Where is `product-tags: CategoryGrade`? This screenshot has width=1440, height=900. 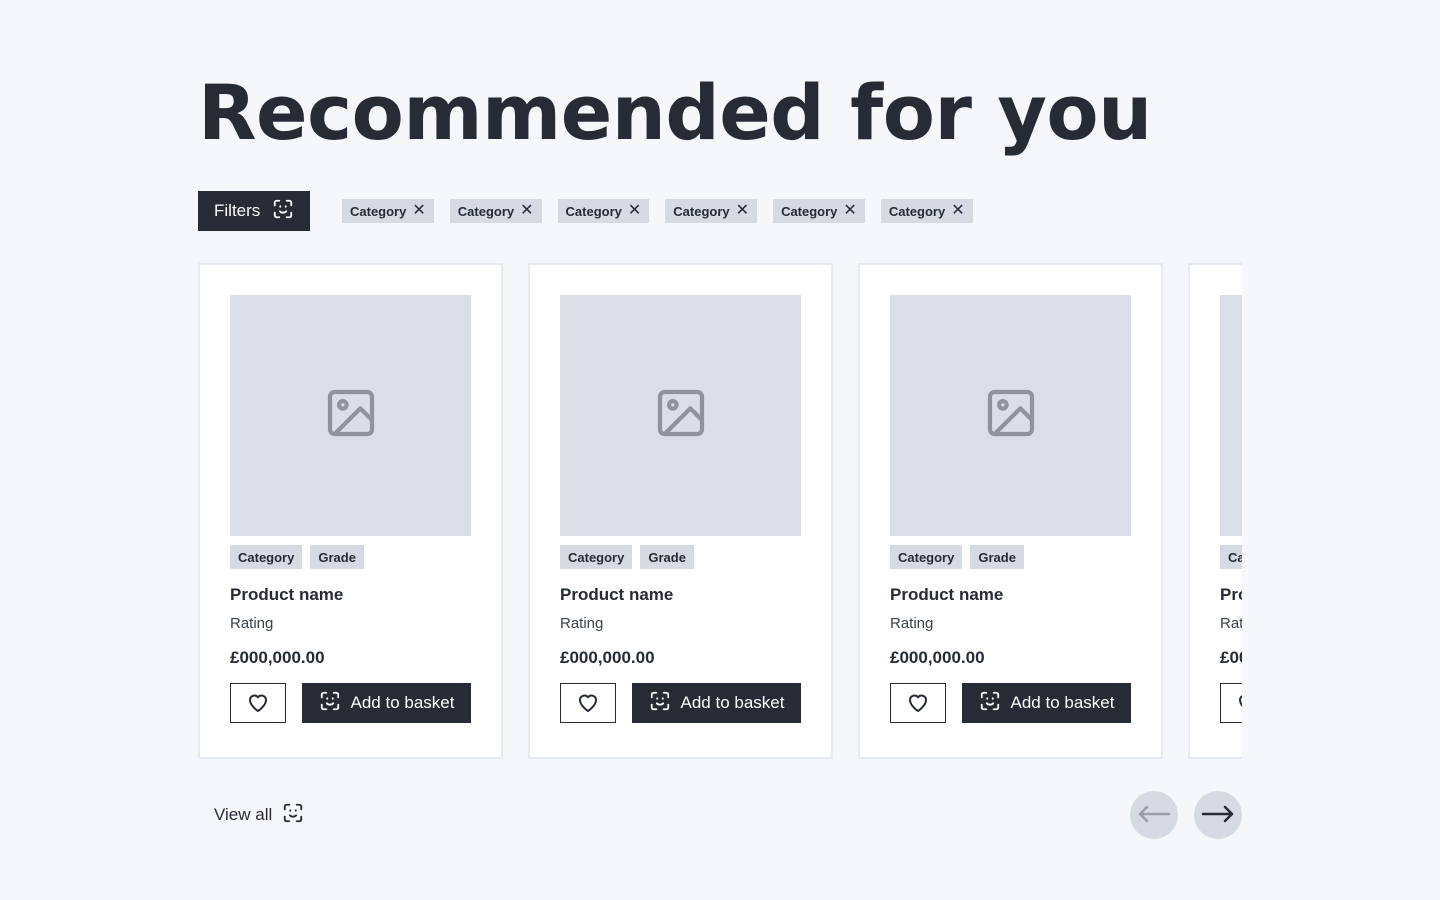
product-tags: CategoryGrade is located at coordinates (1231, 557).